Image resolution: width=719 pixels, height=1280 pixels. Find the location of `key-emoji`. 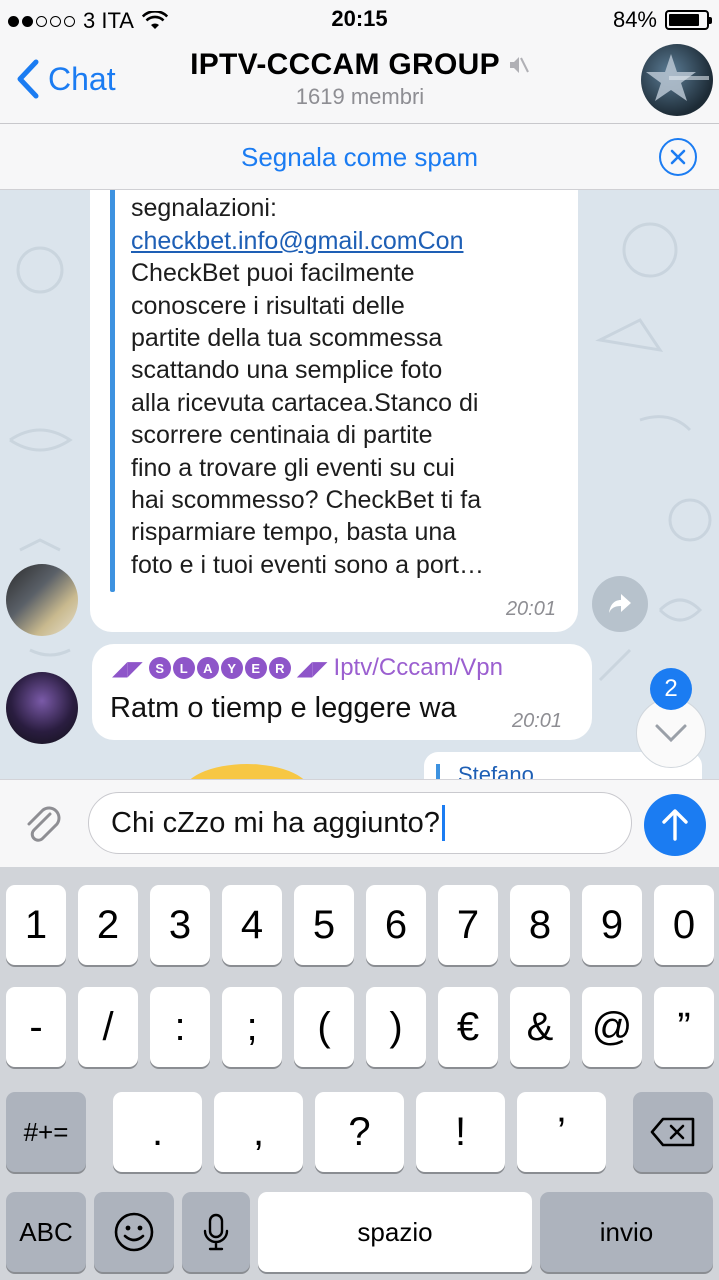

key-emoji is located at coordinates (134, 1232).